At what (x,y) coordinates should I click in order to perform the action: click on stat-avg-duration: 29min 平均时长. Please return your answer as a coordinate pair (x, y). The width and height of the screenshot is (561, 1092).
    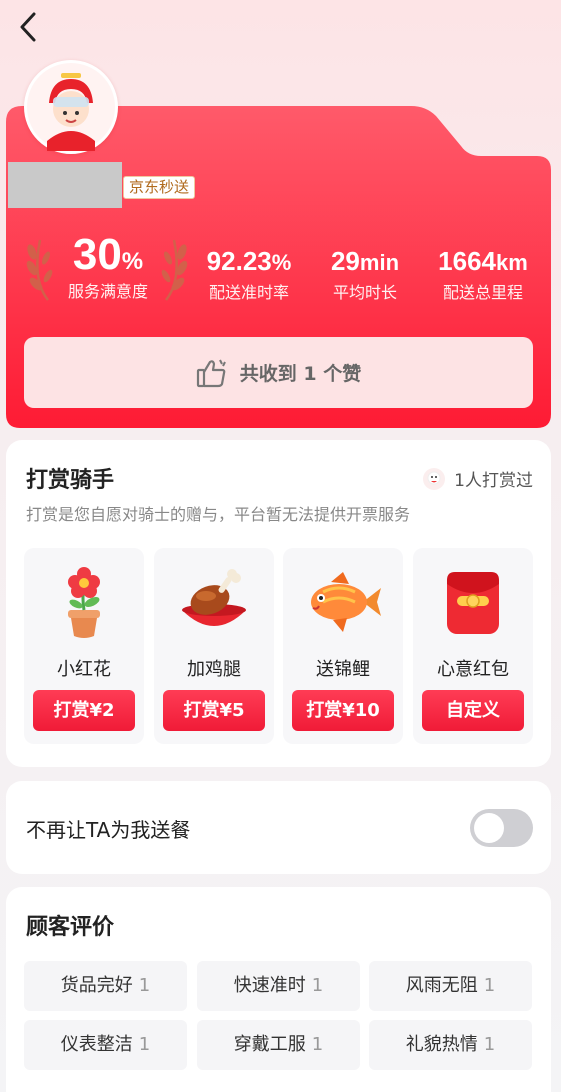
    Looking at the image, I should click on (365, 274).